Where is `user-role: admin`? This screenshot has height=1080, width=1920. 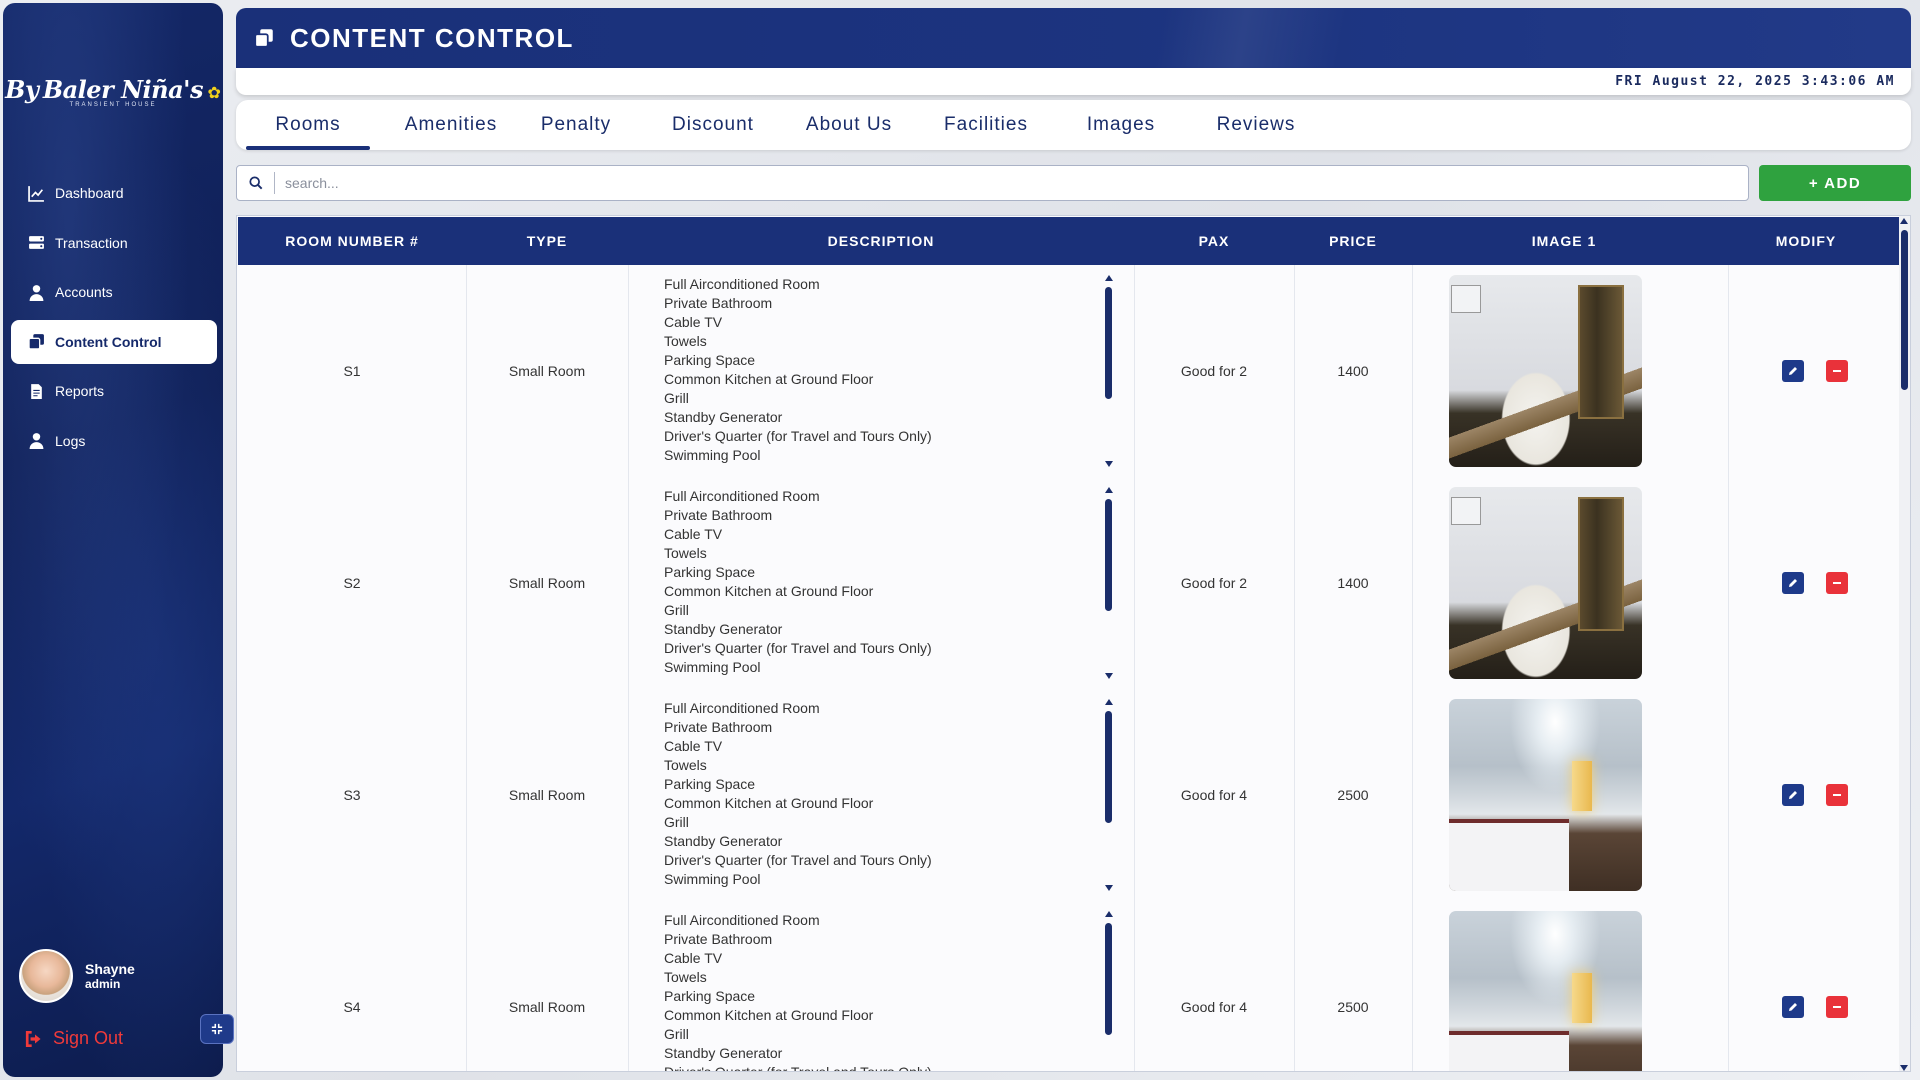
user-role: admin is located at coordinates (103, 984).